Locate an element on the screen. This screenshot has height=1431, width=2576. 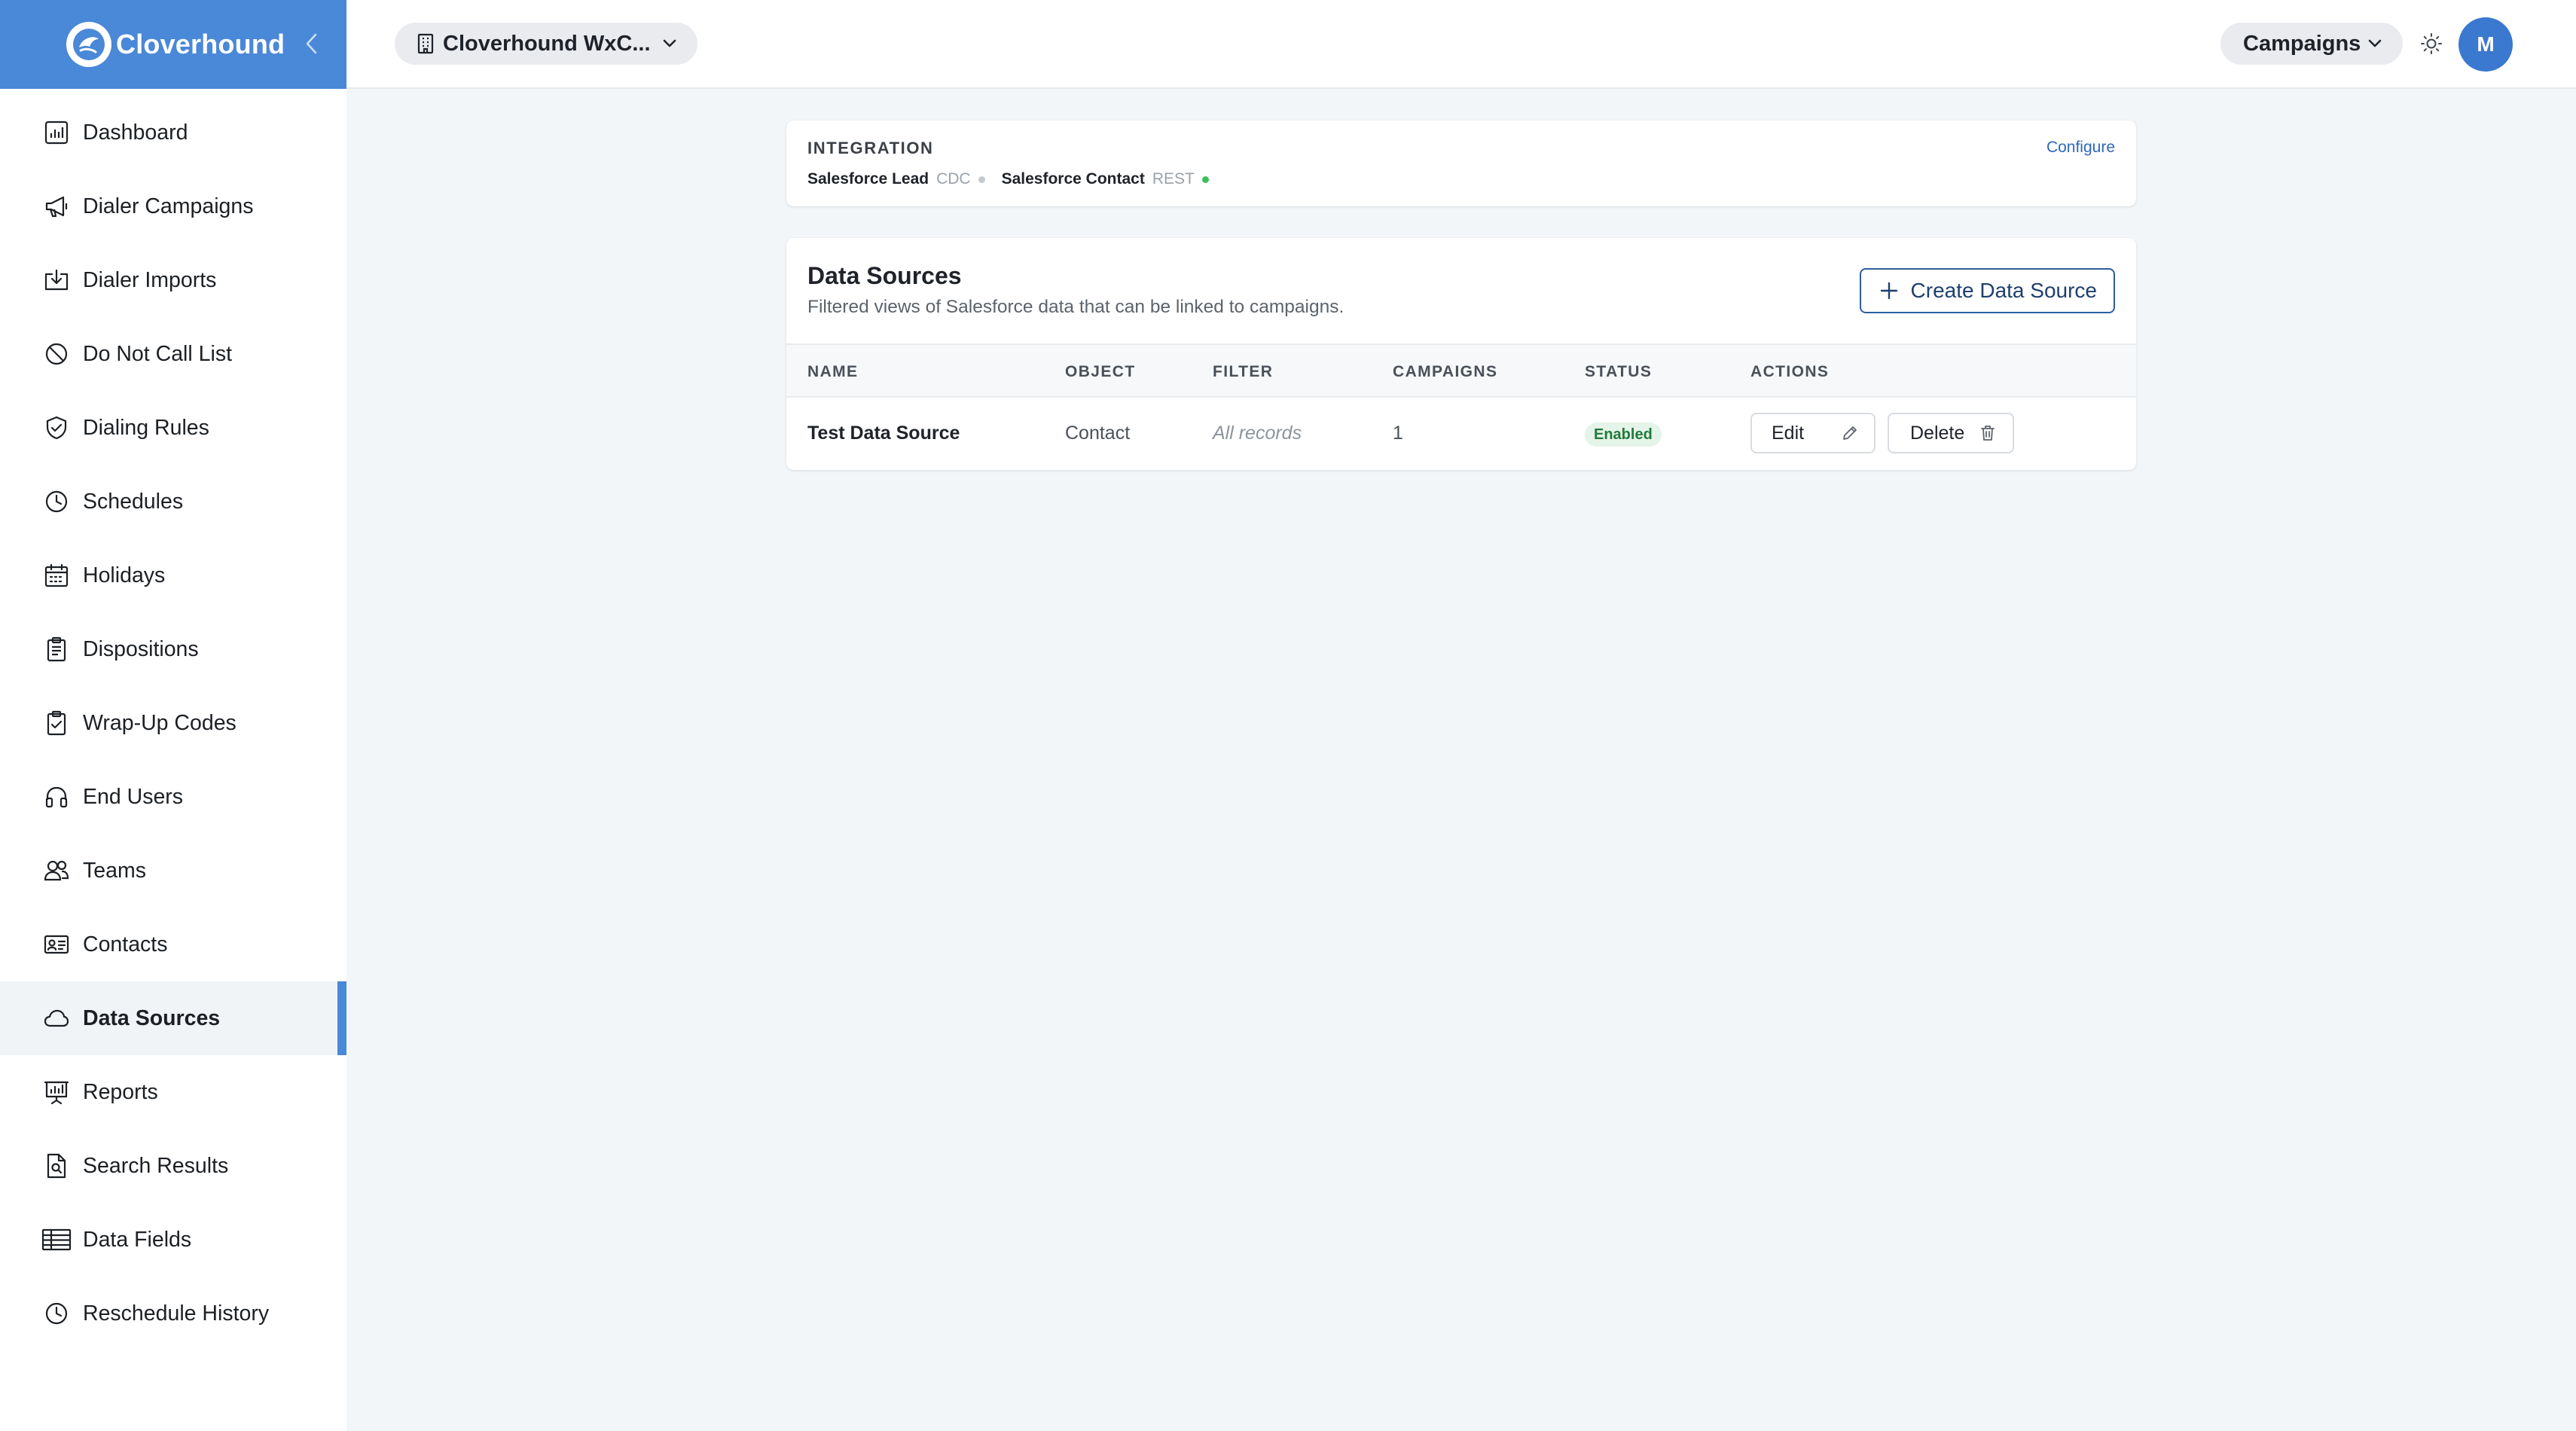
brand-header: Cloverhound is located at coordinates (173, 44).